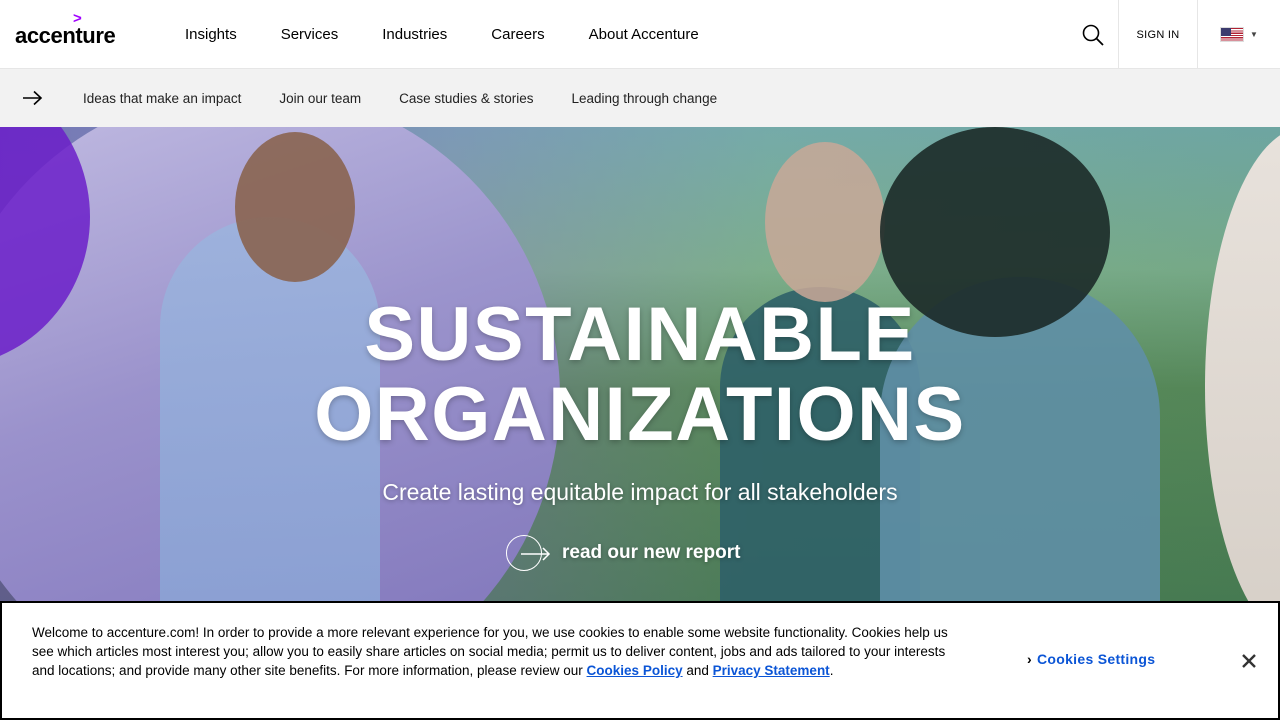 Image resolution: width=1280 pixels, height=720 pixels. I want to click on search-button, so click(1093, 34).